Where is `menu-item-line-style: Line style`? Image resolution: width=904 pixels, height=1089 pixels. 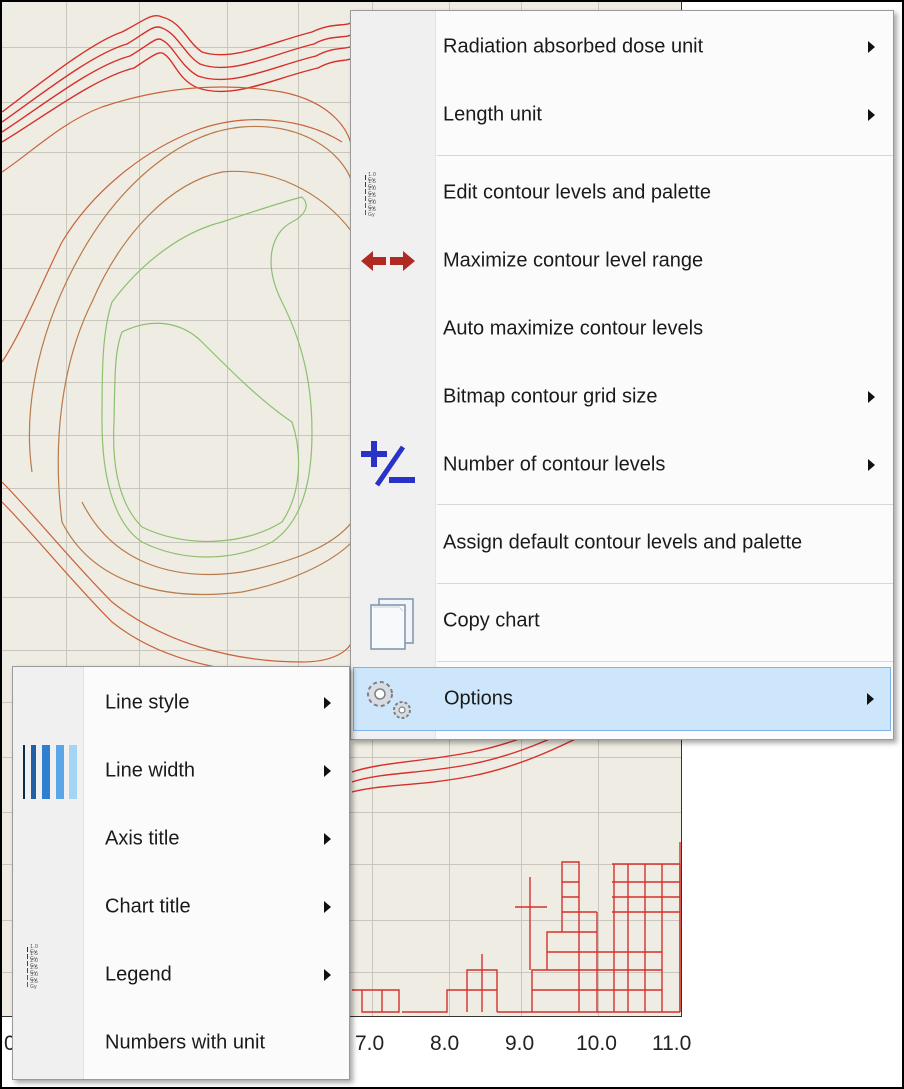
menu-item-line-style: Line style is located at coordinates (181, 703).